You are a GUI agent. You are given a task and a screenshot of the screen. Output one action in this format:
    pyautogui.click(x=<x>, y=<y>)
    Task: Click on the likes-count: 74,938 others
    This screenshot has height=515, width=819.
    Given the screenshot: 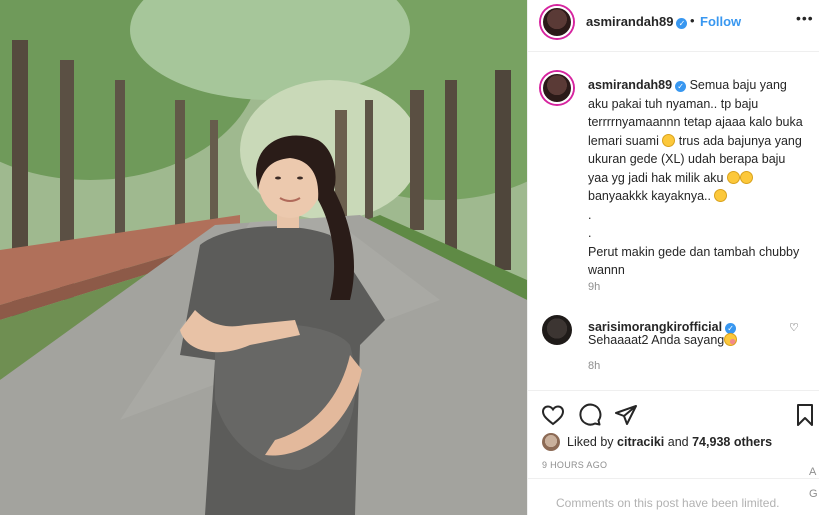 What is the action you would take?
    pyautogui.click(x=732, y=442)
    